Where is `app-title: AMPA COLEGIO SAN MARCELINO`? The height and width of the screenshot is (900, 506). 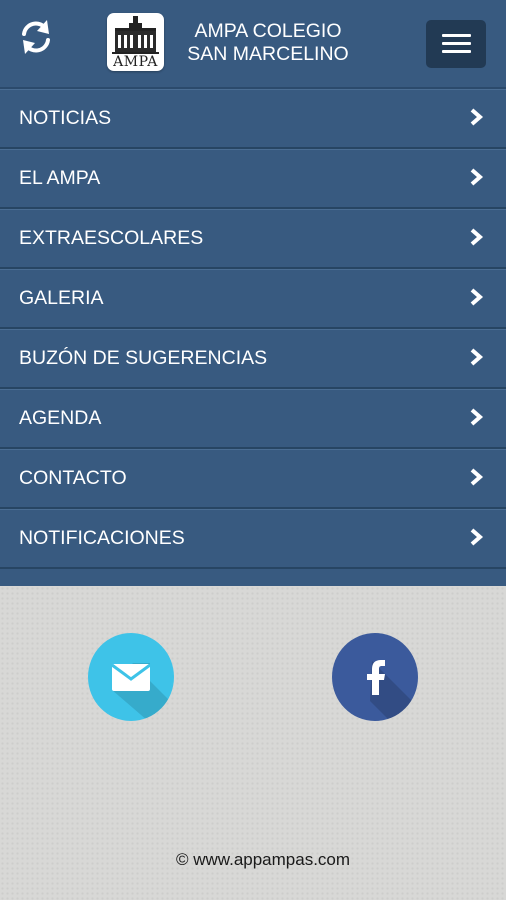
app-title: AMPA COLEGIO SAN MARCELINO is located at coordinates (268, 43).